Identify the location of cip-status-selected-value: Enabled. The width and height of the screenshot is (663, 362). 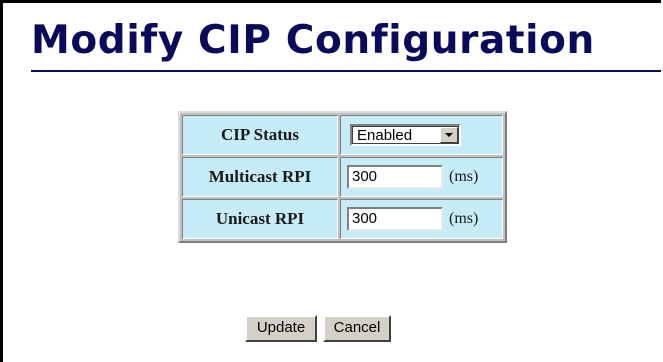
(385, 135).